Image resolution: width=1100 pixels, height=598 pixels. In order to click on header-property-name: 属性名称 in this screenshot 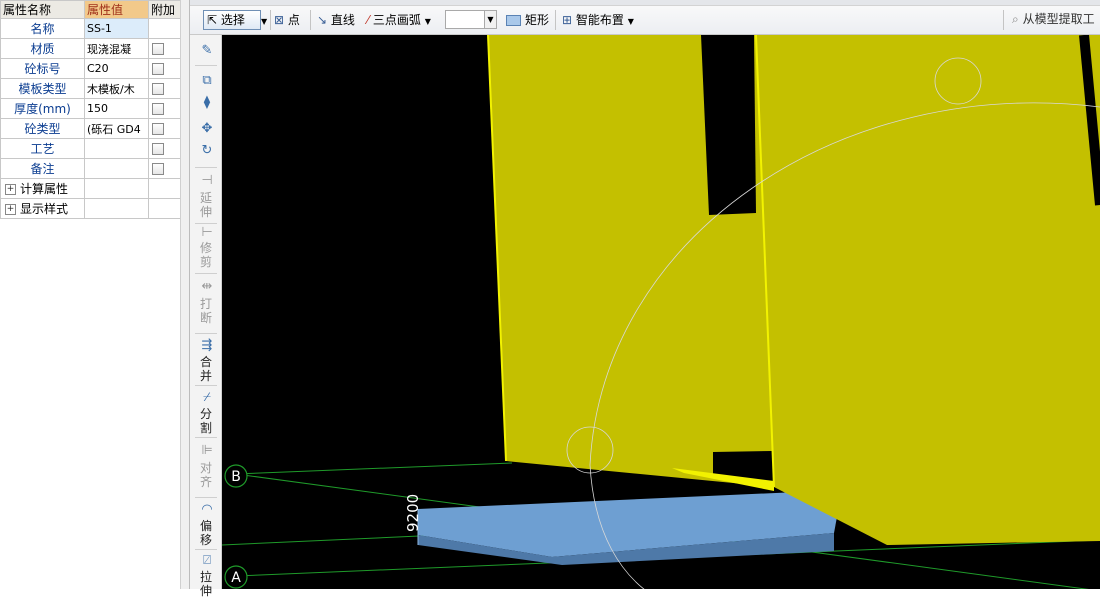, I will do `click(42, 9)`.